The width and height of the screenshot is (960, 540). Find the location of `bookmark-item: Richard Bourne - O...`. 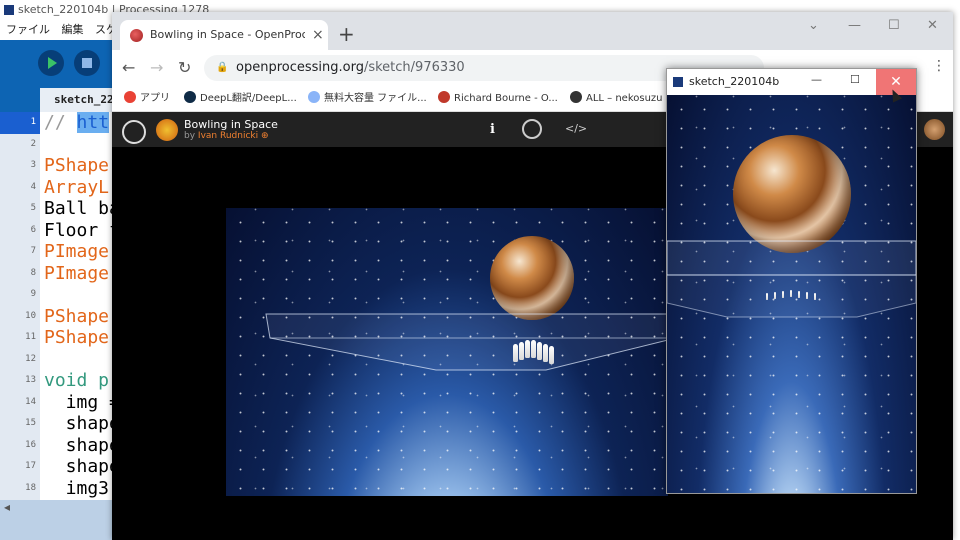

bookmark-item: Richard Bourne - O... is located at coordinates (498, 99).